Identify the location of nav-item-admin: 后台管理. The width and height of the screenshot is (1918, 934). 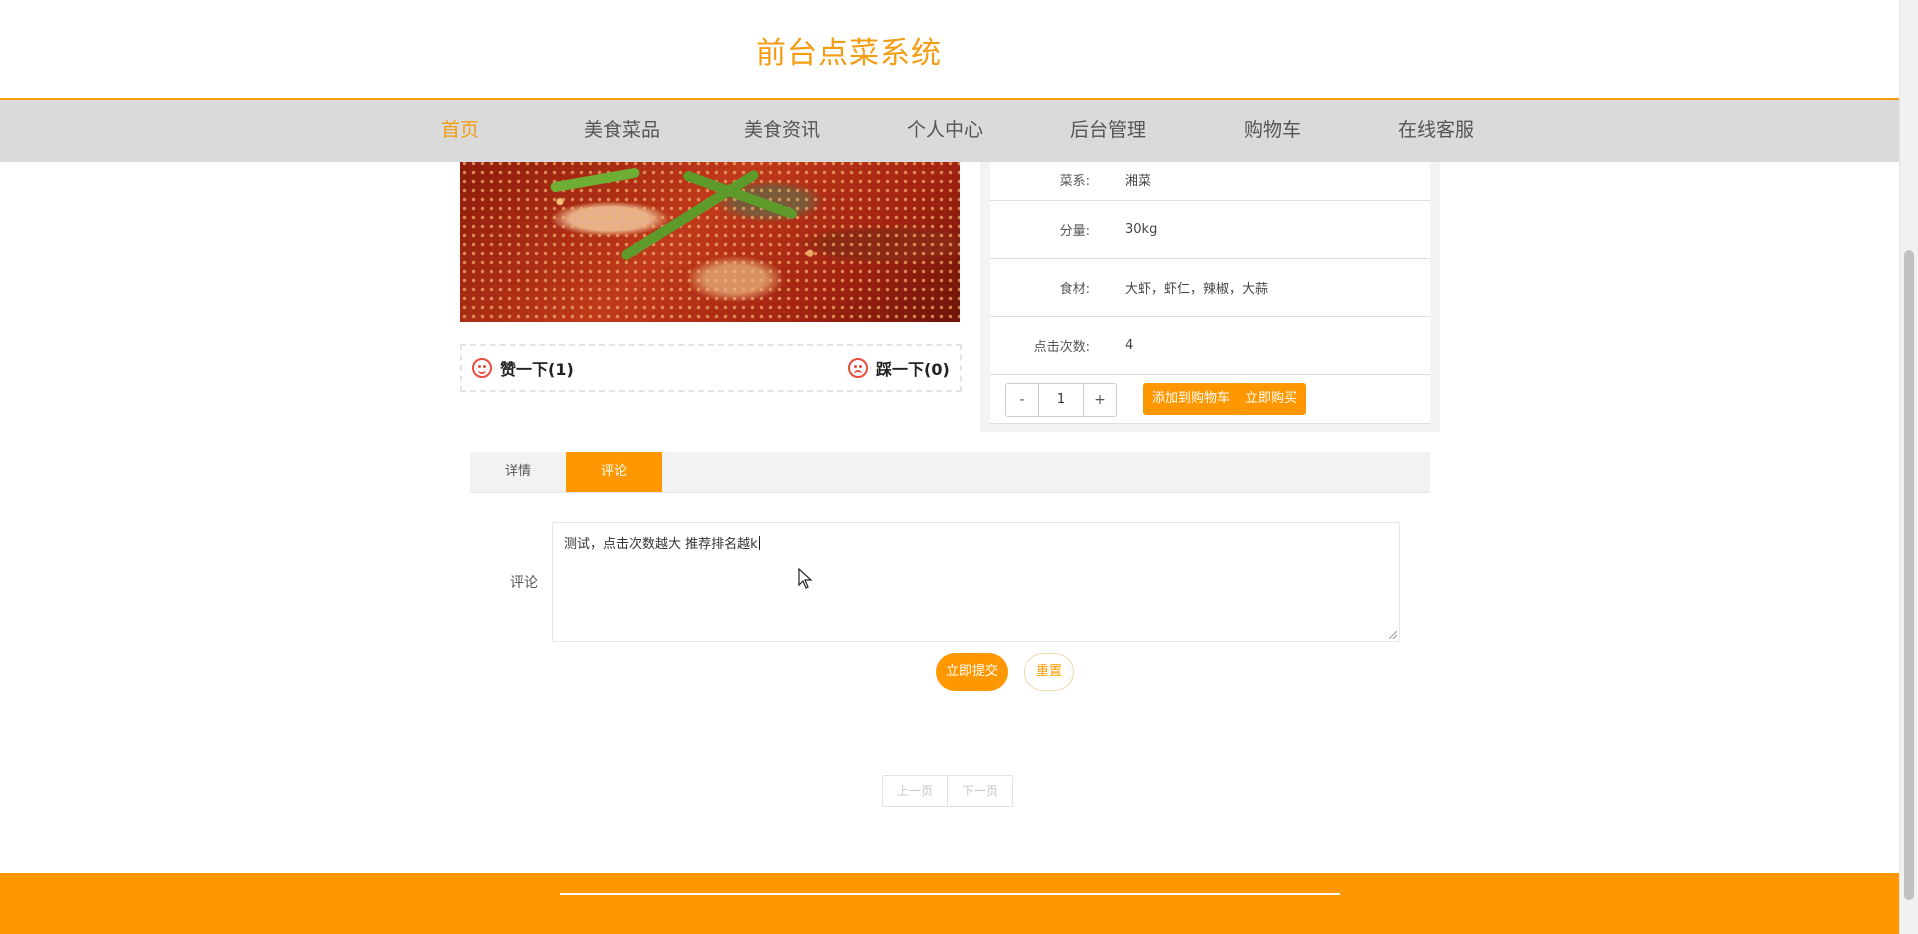
(1108, 131).